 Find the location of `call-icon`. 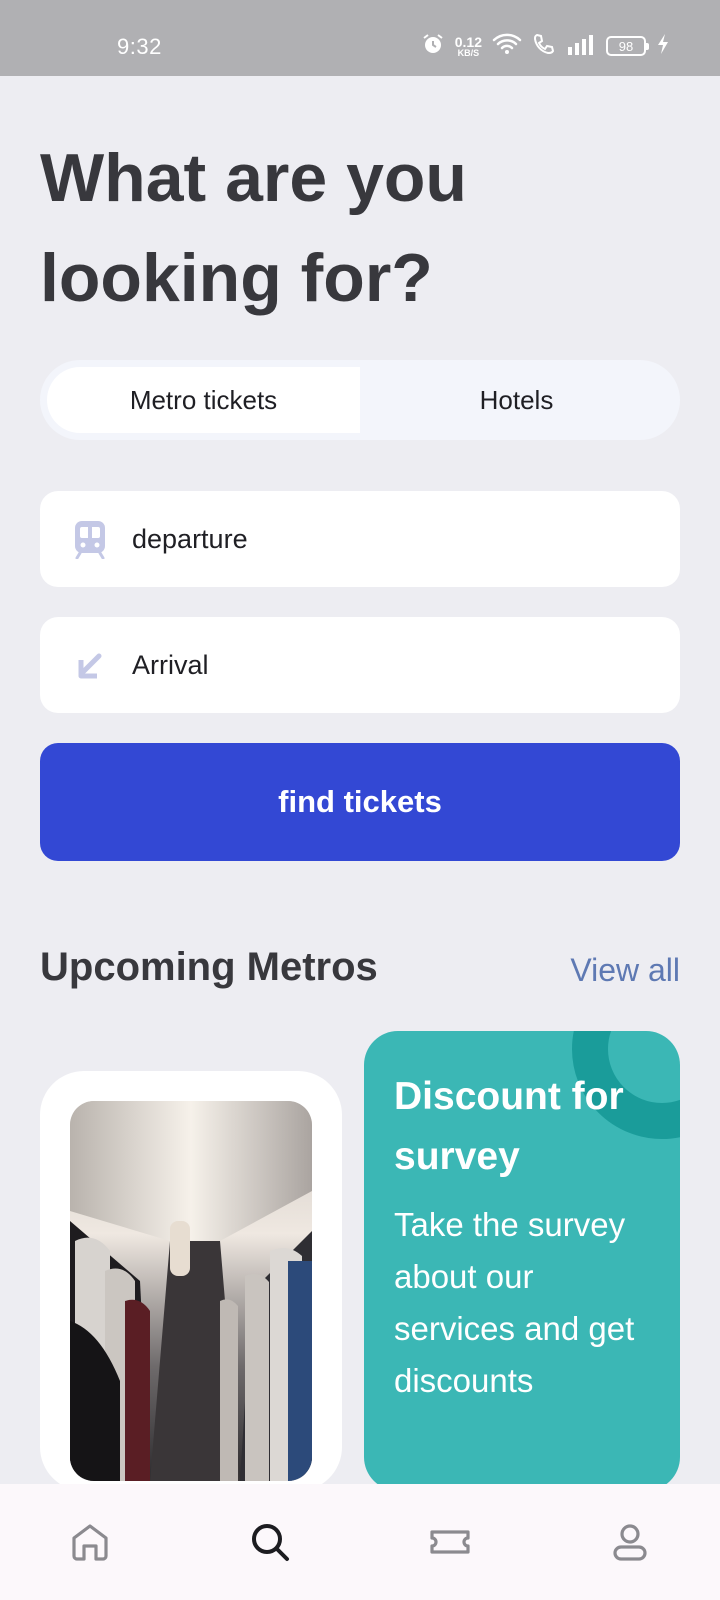

call-icon is located at coordinates (544, 46).